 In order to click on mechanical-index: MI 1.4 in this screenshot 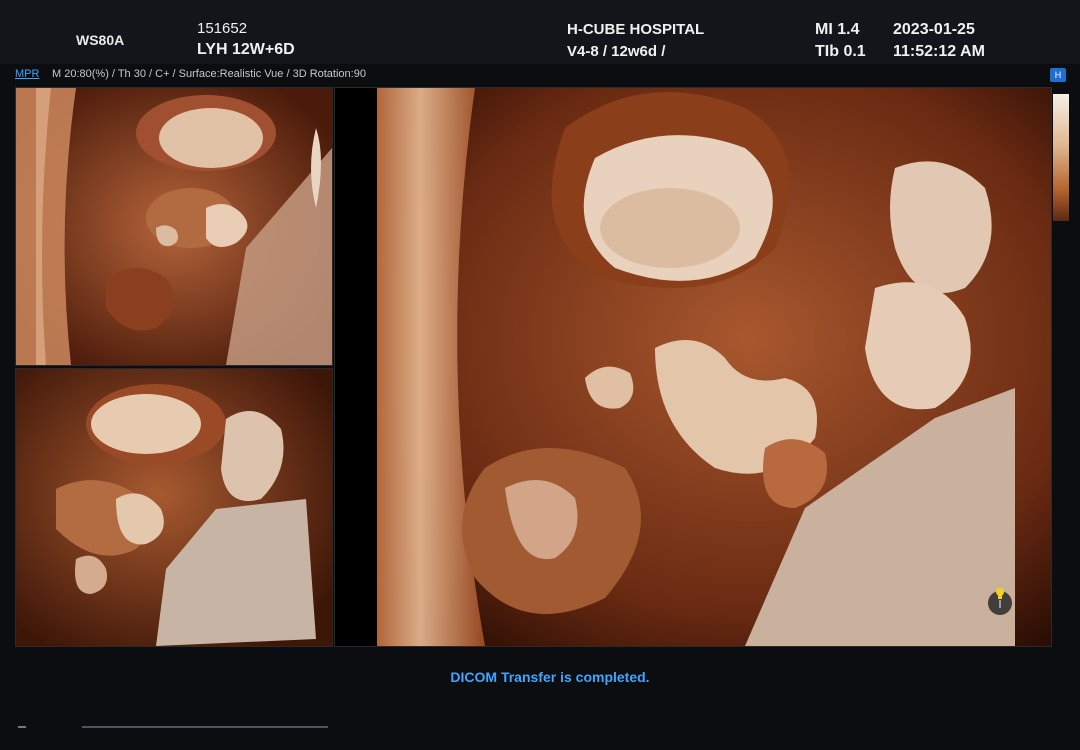, I will do `click(837, 29)`.